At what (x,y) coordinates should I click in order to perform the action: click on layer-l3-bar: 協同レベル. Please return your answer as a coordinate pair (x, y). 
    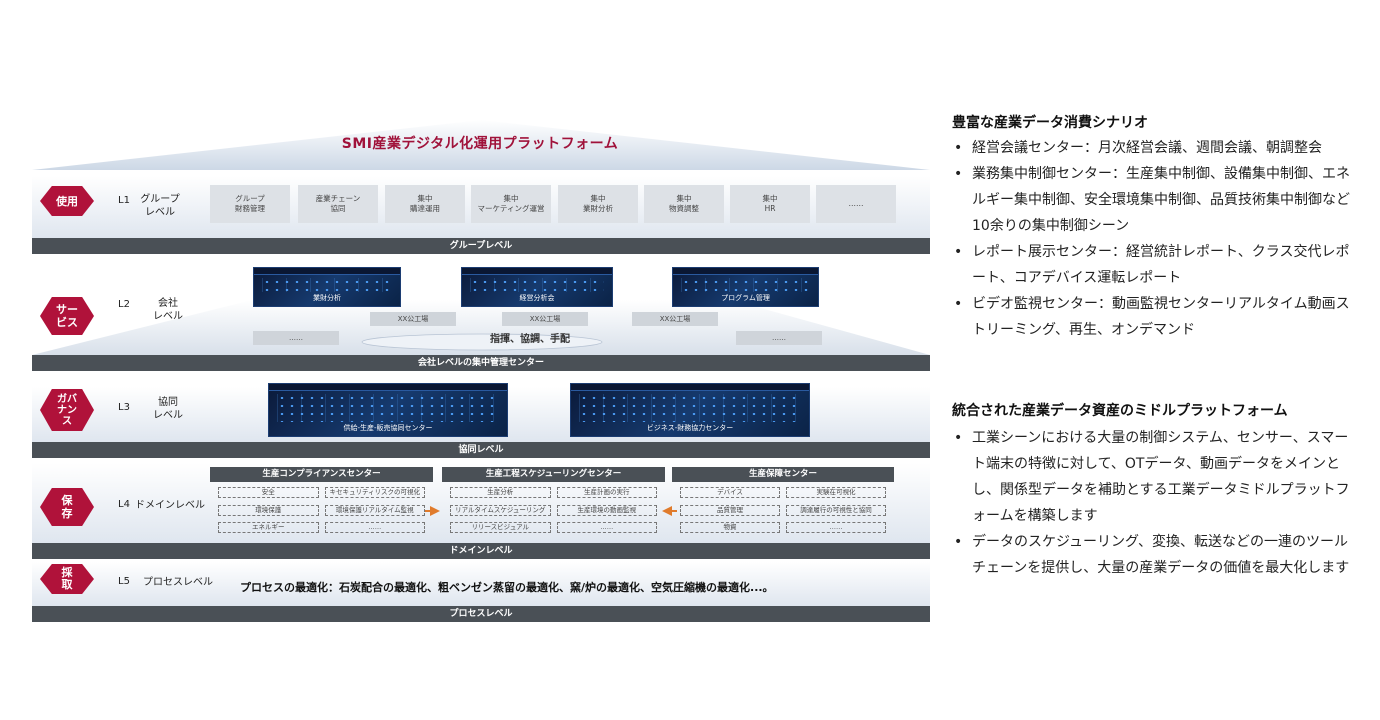
    Looking at the image, I should click on (481, 450).